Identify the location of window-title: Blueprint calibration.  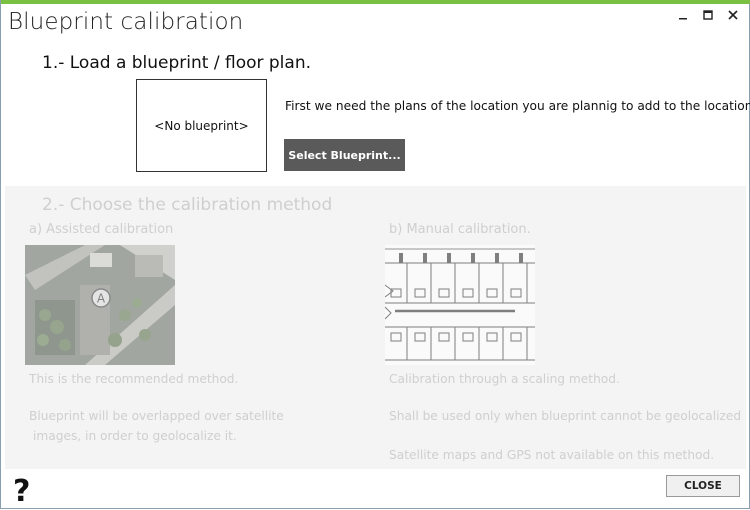
(126, 22).